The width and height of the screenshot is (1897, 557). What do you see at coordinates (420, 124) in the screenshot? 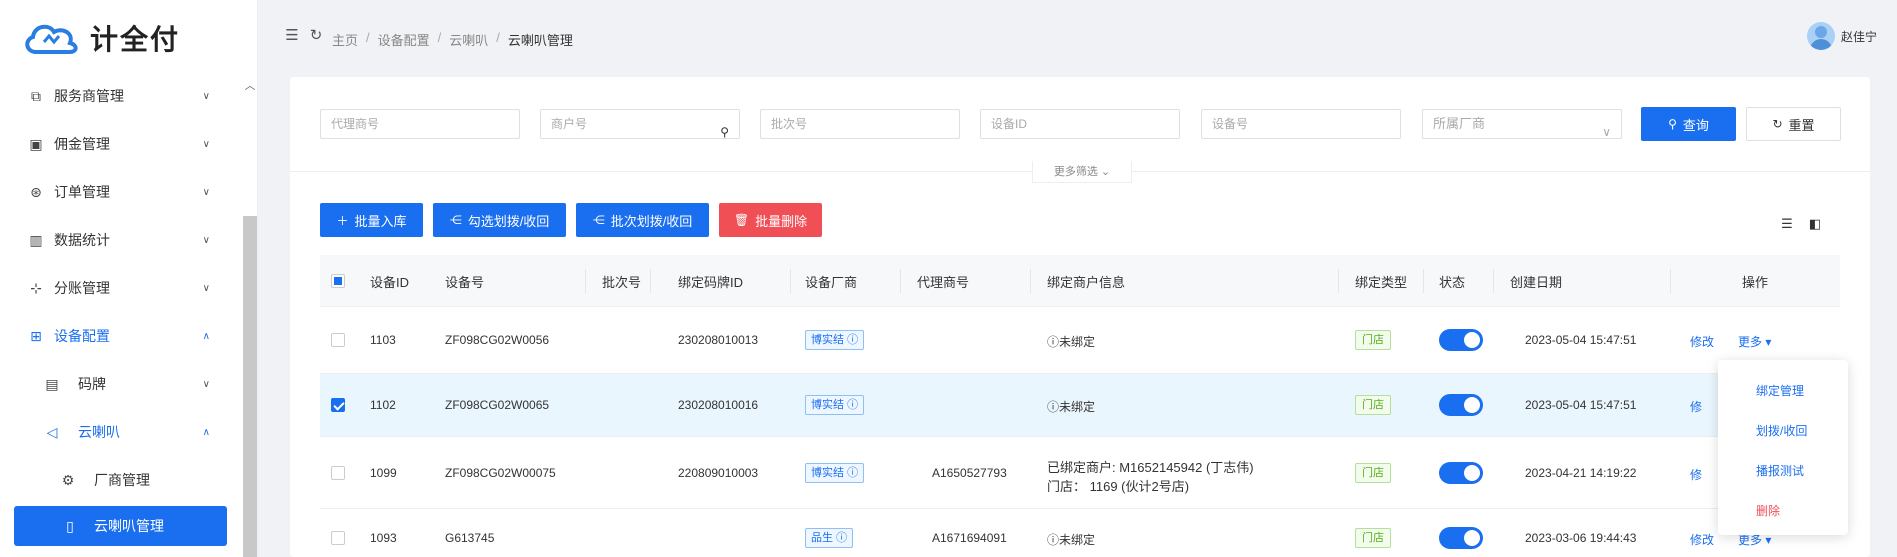
I see `agent-no-input: 代理商号` at bounding box center [420, 124].